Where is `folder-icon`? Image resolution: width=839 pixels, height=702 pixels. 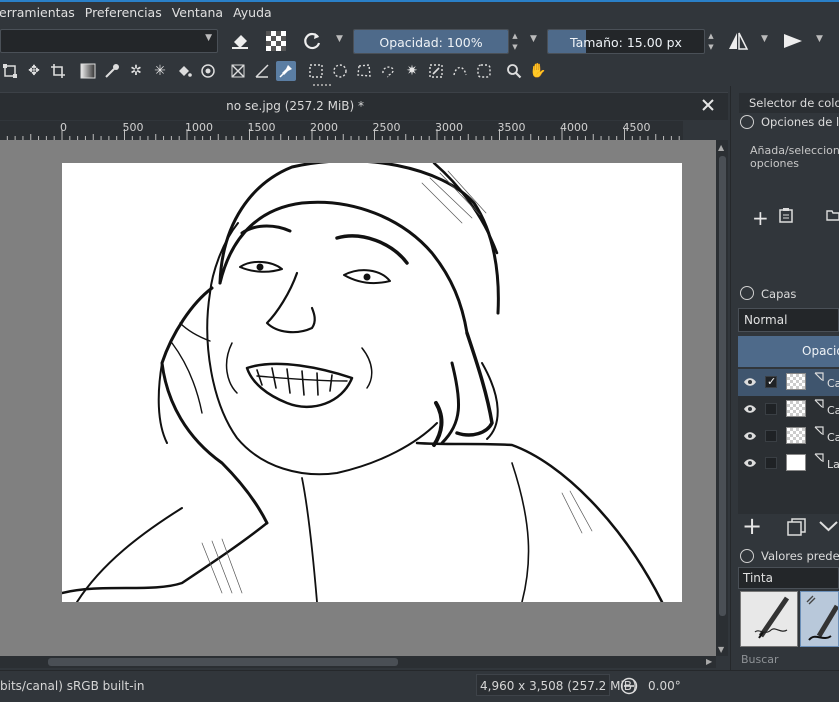
folder-icon is located at coordinates (832, 216).